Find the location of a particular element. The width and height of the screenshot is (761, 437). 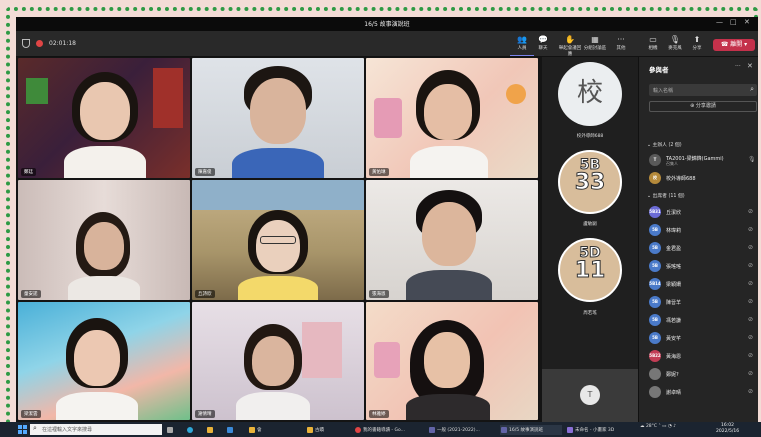

taskbar-app: 16/5 故事演說班 is located at coordinates (531, 430).